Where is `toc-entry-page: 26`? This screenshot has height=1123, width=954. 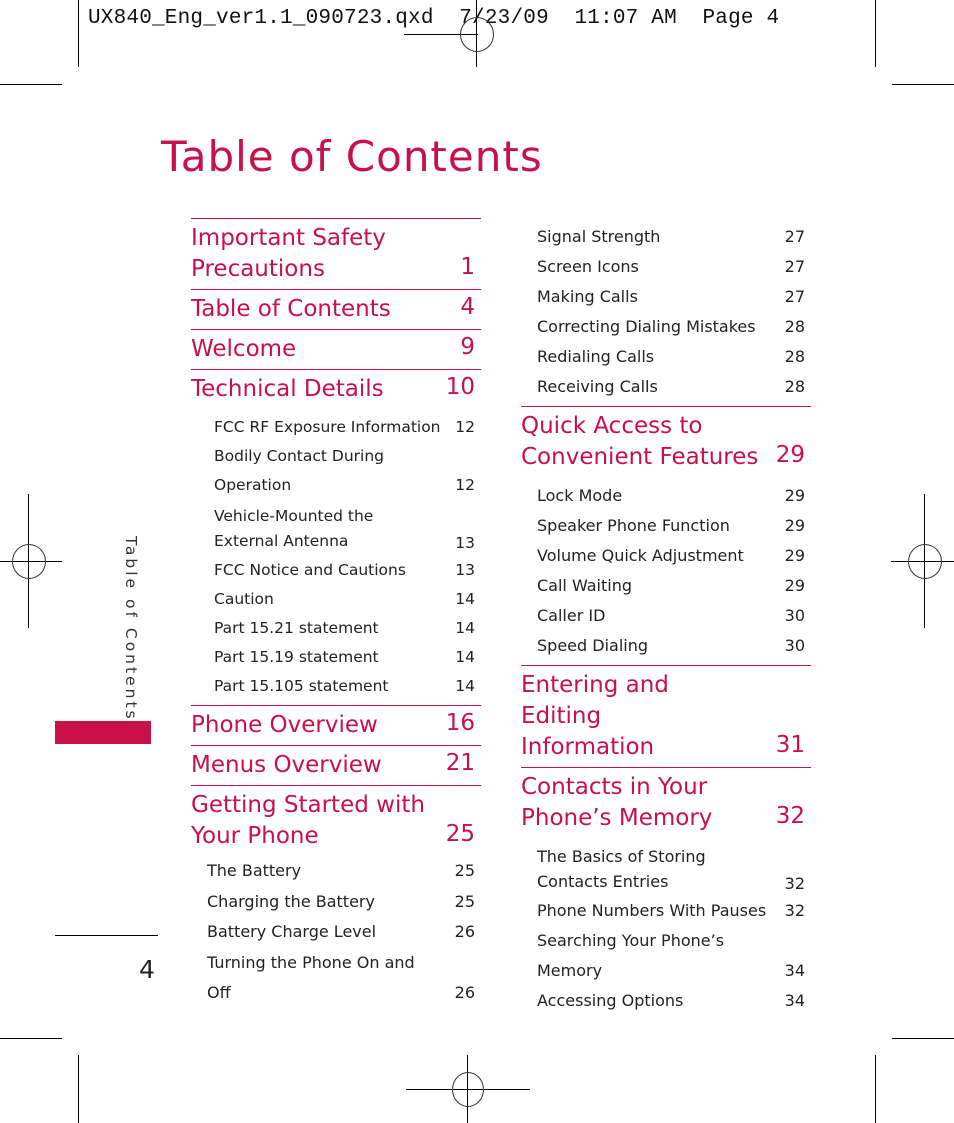
toc-entry-page: 26 is located at coordinates (464, 992).